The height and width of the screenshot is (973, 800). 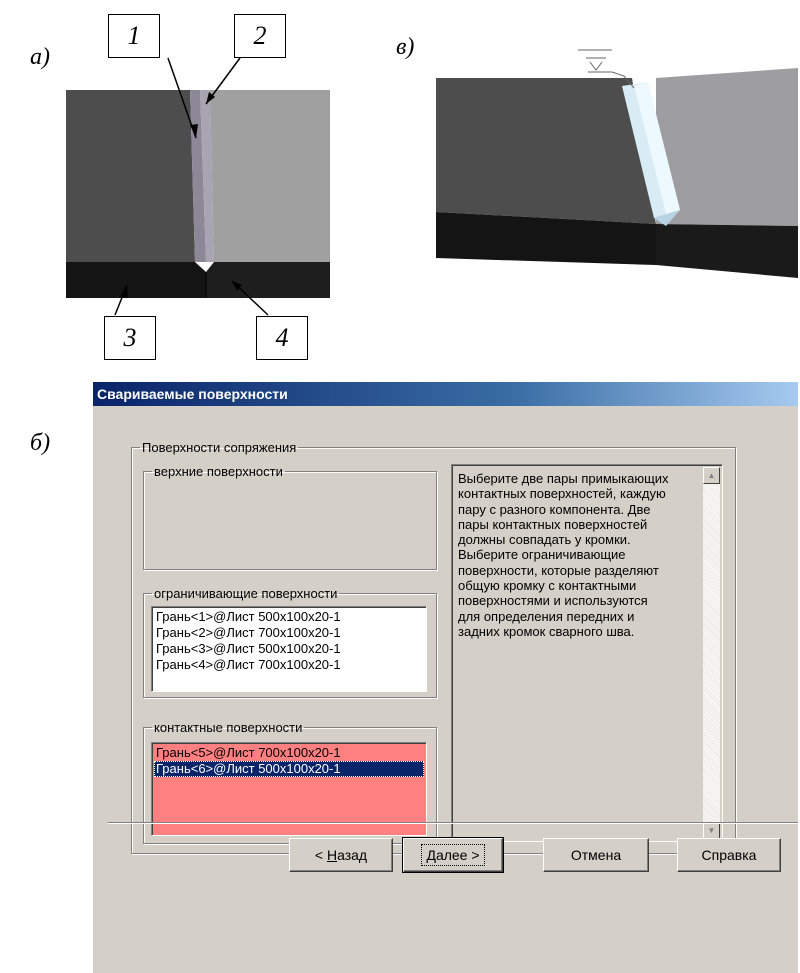 I want to click on list-item: Грань<3>@Лист 500x100x20-1, so click(x=289, y=649).